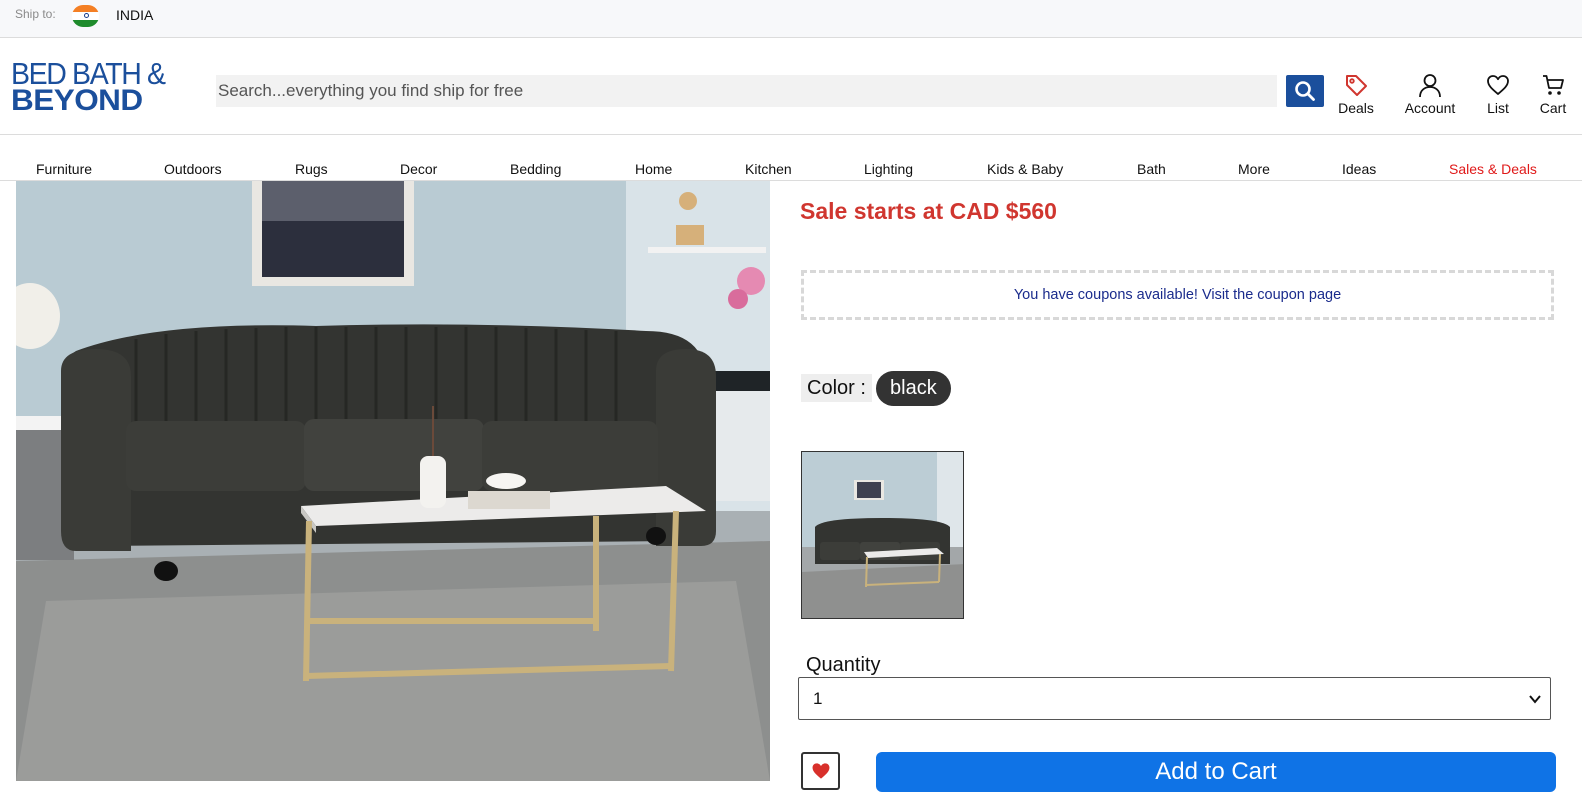 Image resolution: width=1582 pixels, height=792 pixels. Describe the element at coordinates (1493, 169) in the screenshot. I see `nav-item-sales-deals: Sales & Deals` at that location.